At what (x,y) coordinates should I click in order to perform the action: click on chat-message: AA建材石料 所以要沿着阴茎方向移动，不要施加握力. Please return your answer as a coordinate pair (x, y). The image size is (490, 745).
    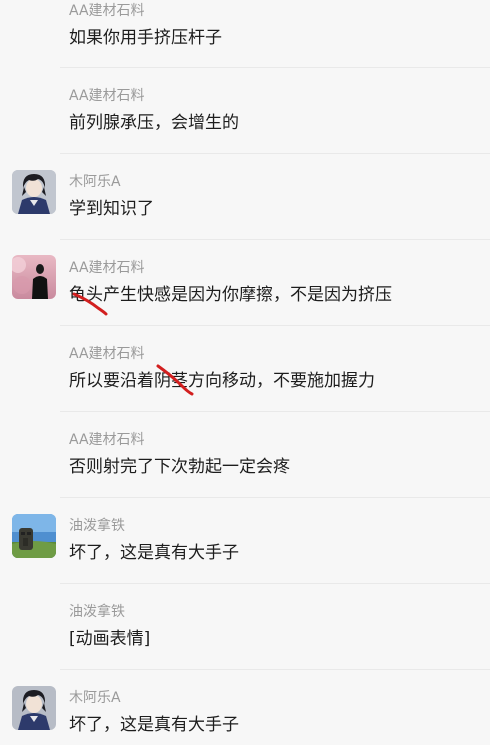
    Looking at the image, I should click on (245, 369).